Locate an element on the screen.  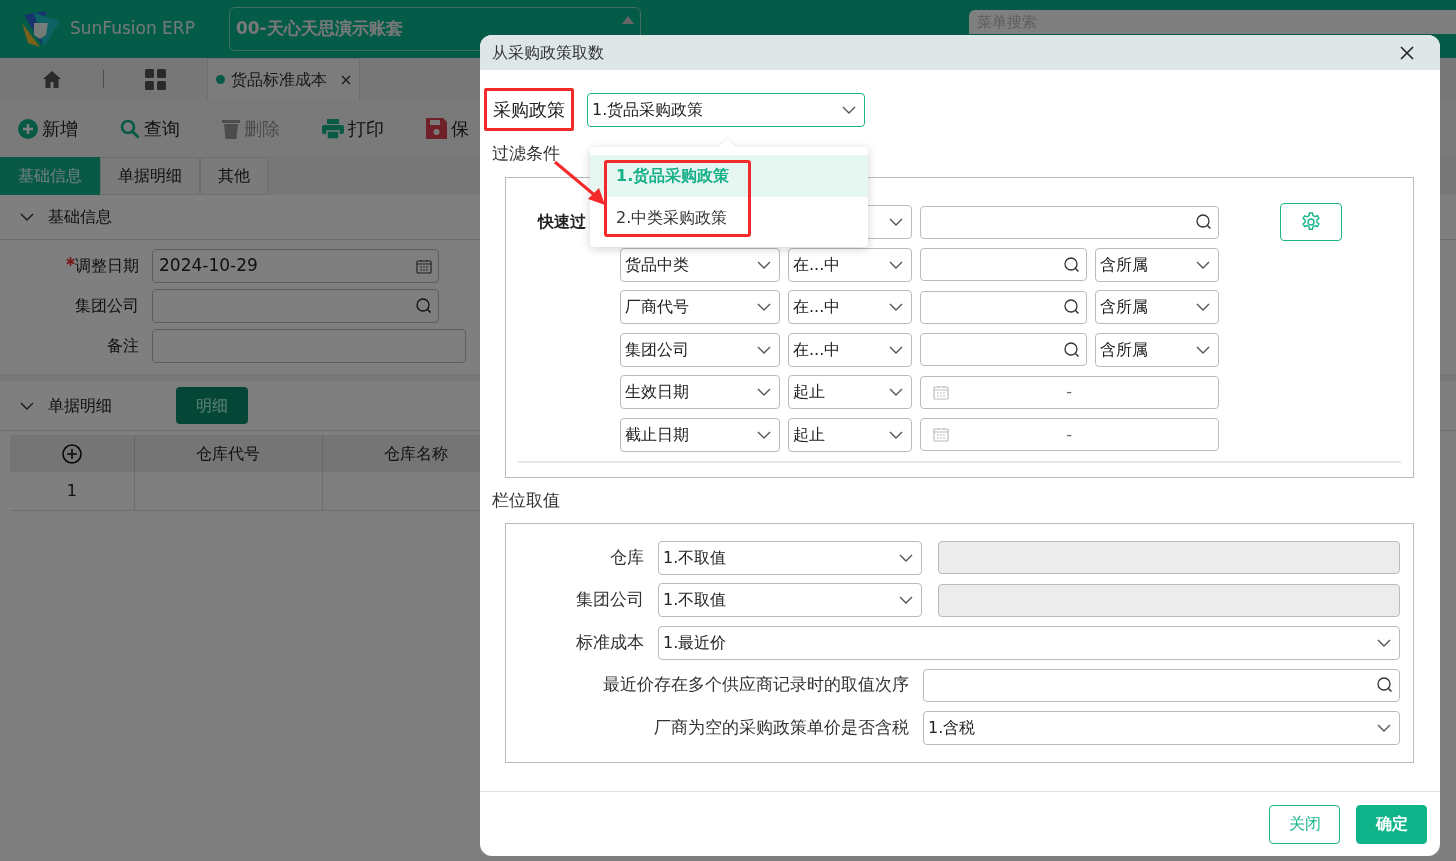
dropdown-option: 2.中类采购政策 is located at coordinates (729, 218).